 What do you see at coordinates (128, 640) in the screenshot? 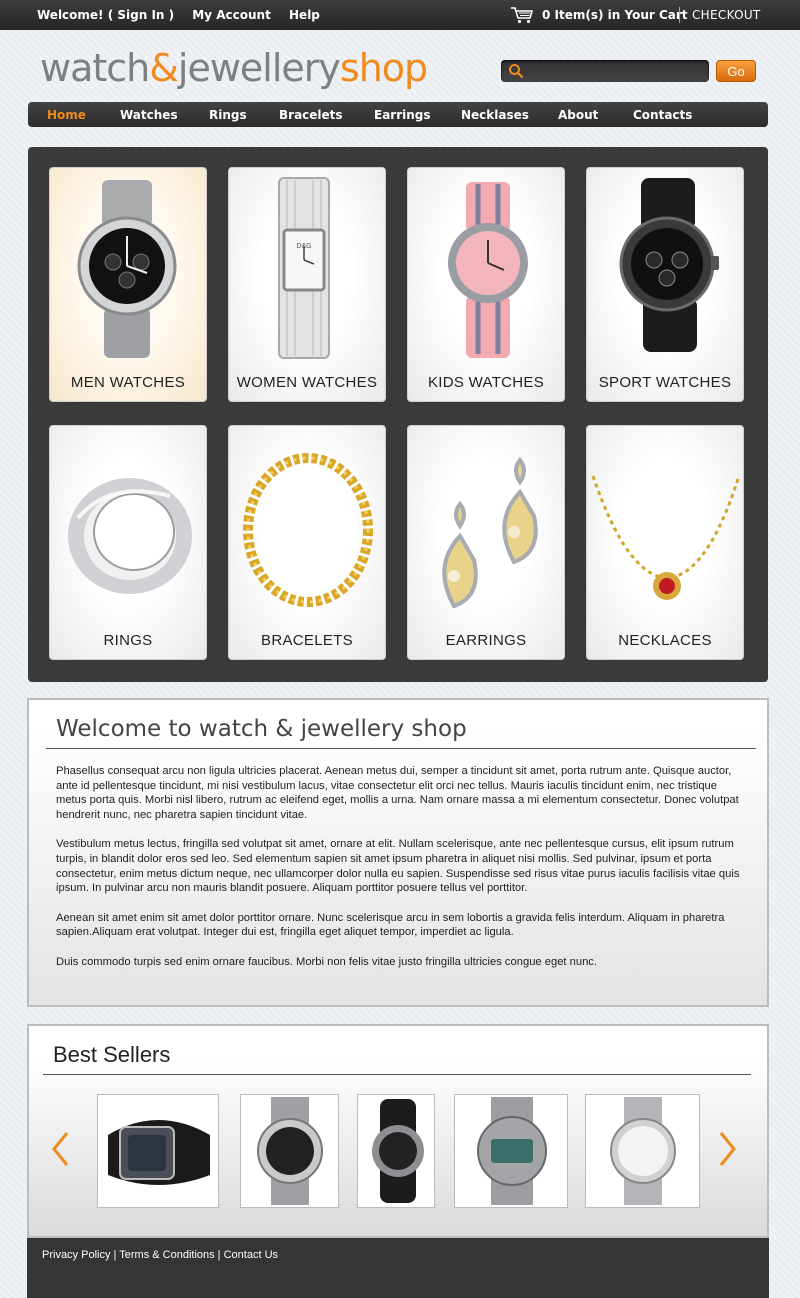
I see `category-label: RINGS` at bounding box center [128, 640].